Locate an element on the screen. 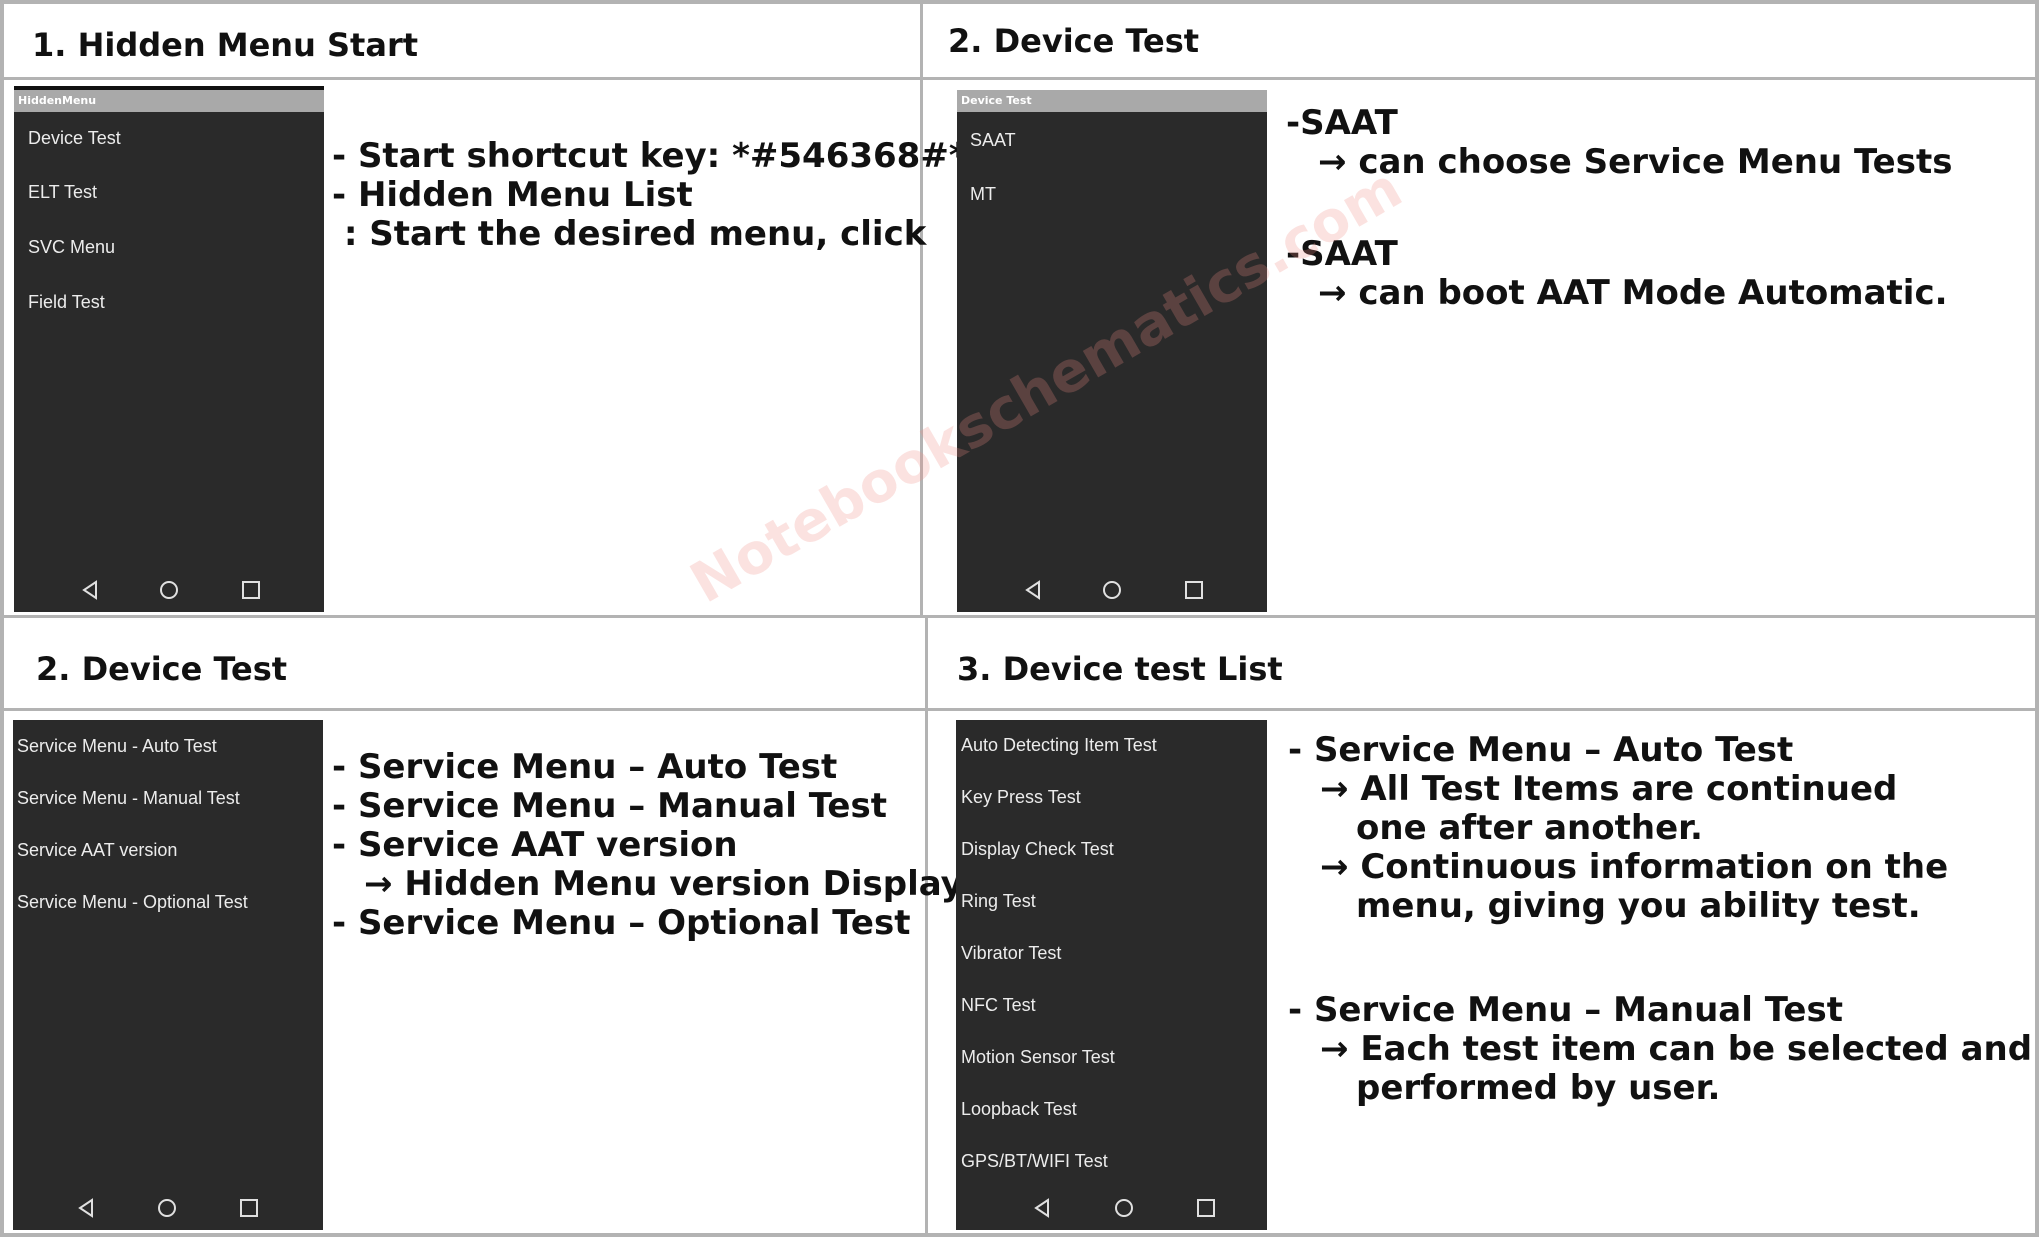  phone-title-bar: HiddenMenu is located at coordinates (169, 101).